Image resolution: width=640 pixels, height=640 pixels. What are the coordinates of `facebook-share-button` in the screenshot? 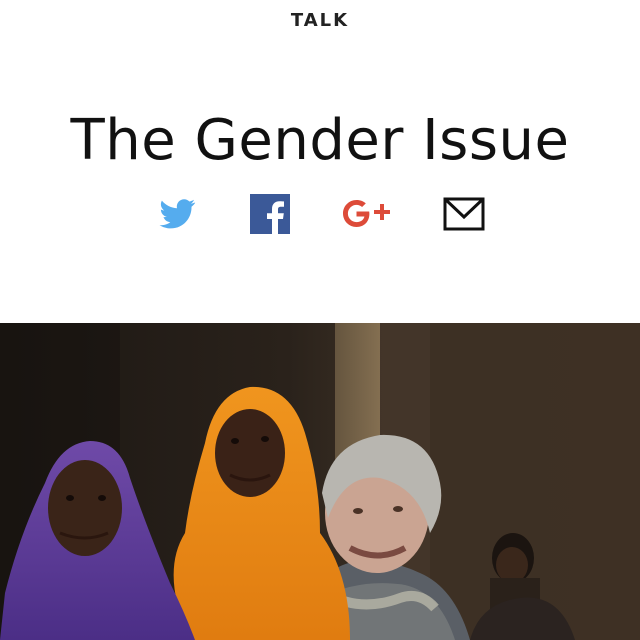 It's located at (270, 214).